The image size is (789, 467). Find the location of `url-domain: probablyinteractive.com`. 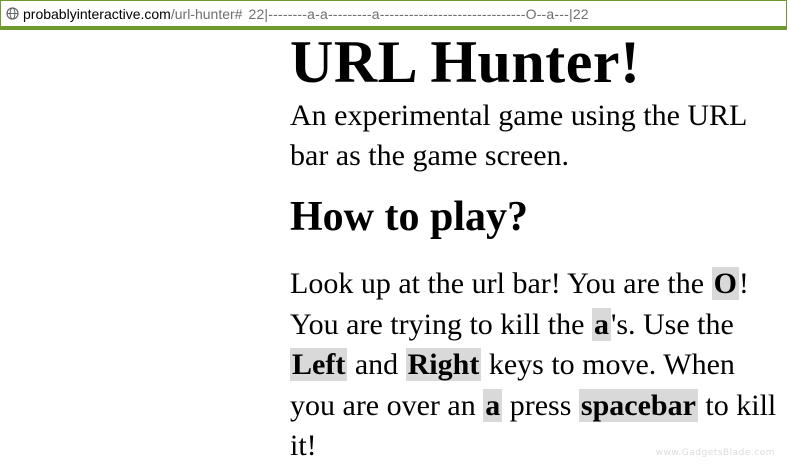

url-domain: probablyinteractive.com is located at coordinates (97, 13).